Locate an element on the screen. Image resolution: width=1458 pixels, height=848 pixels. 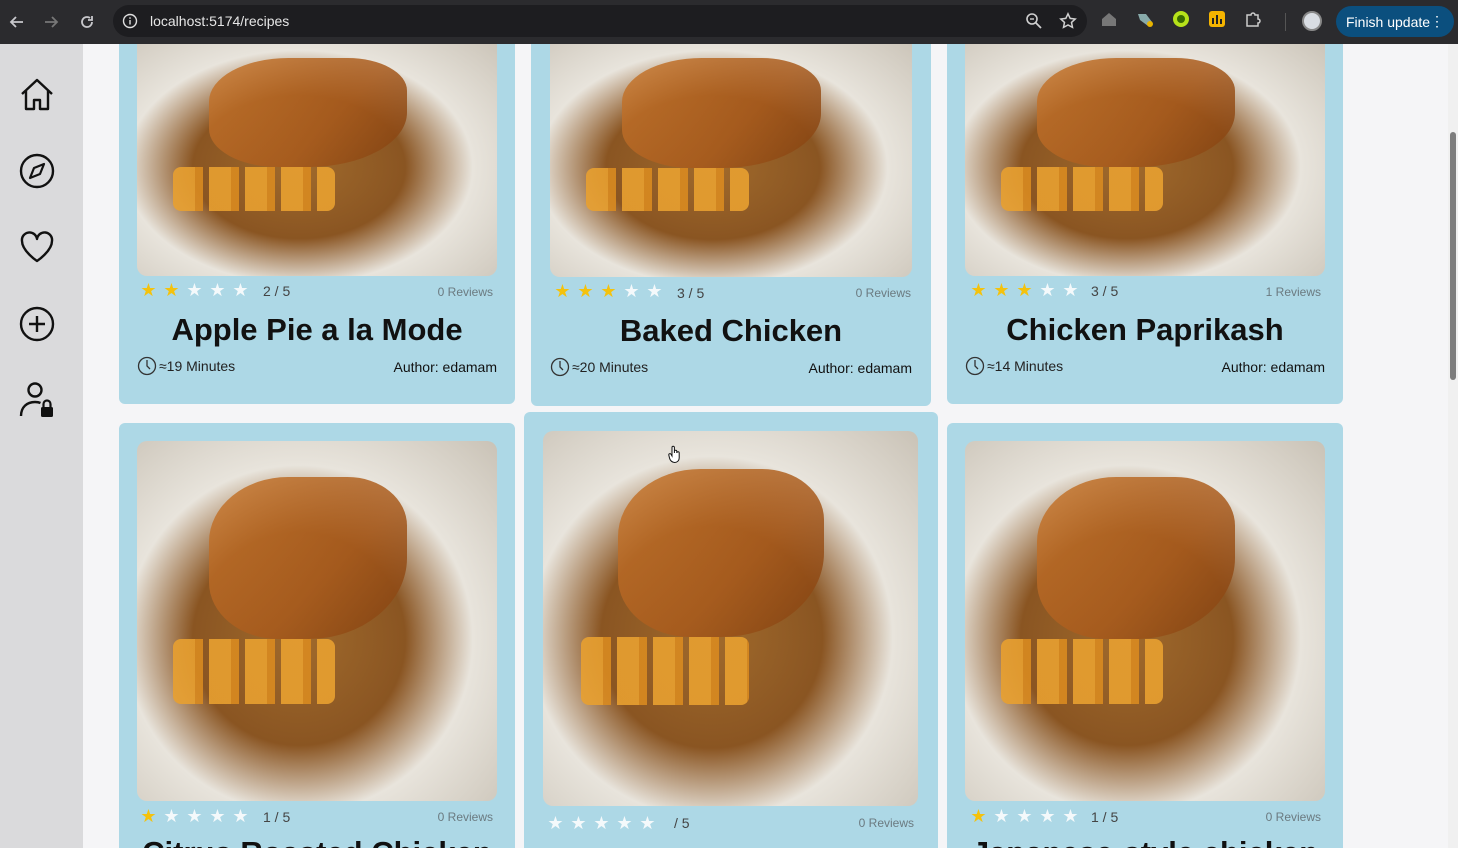
user-lock-icon is located at coordinates (37, 400).